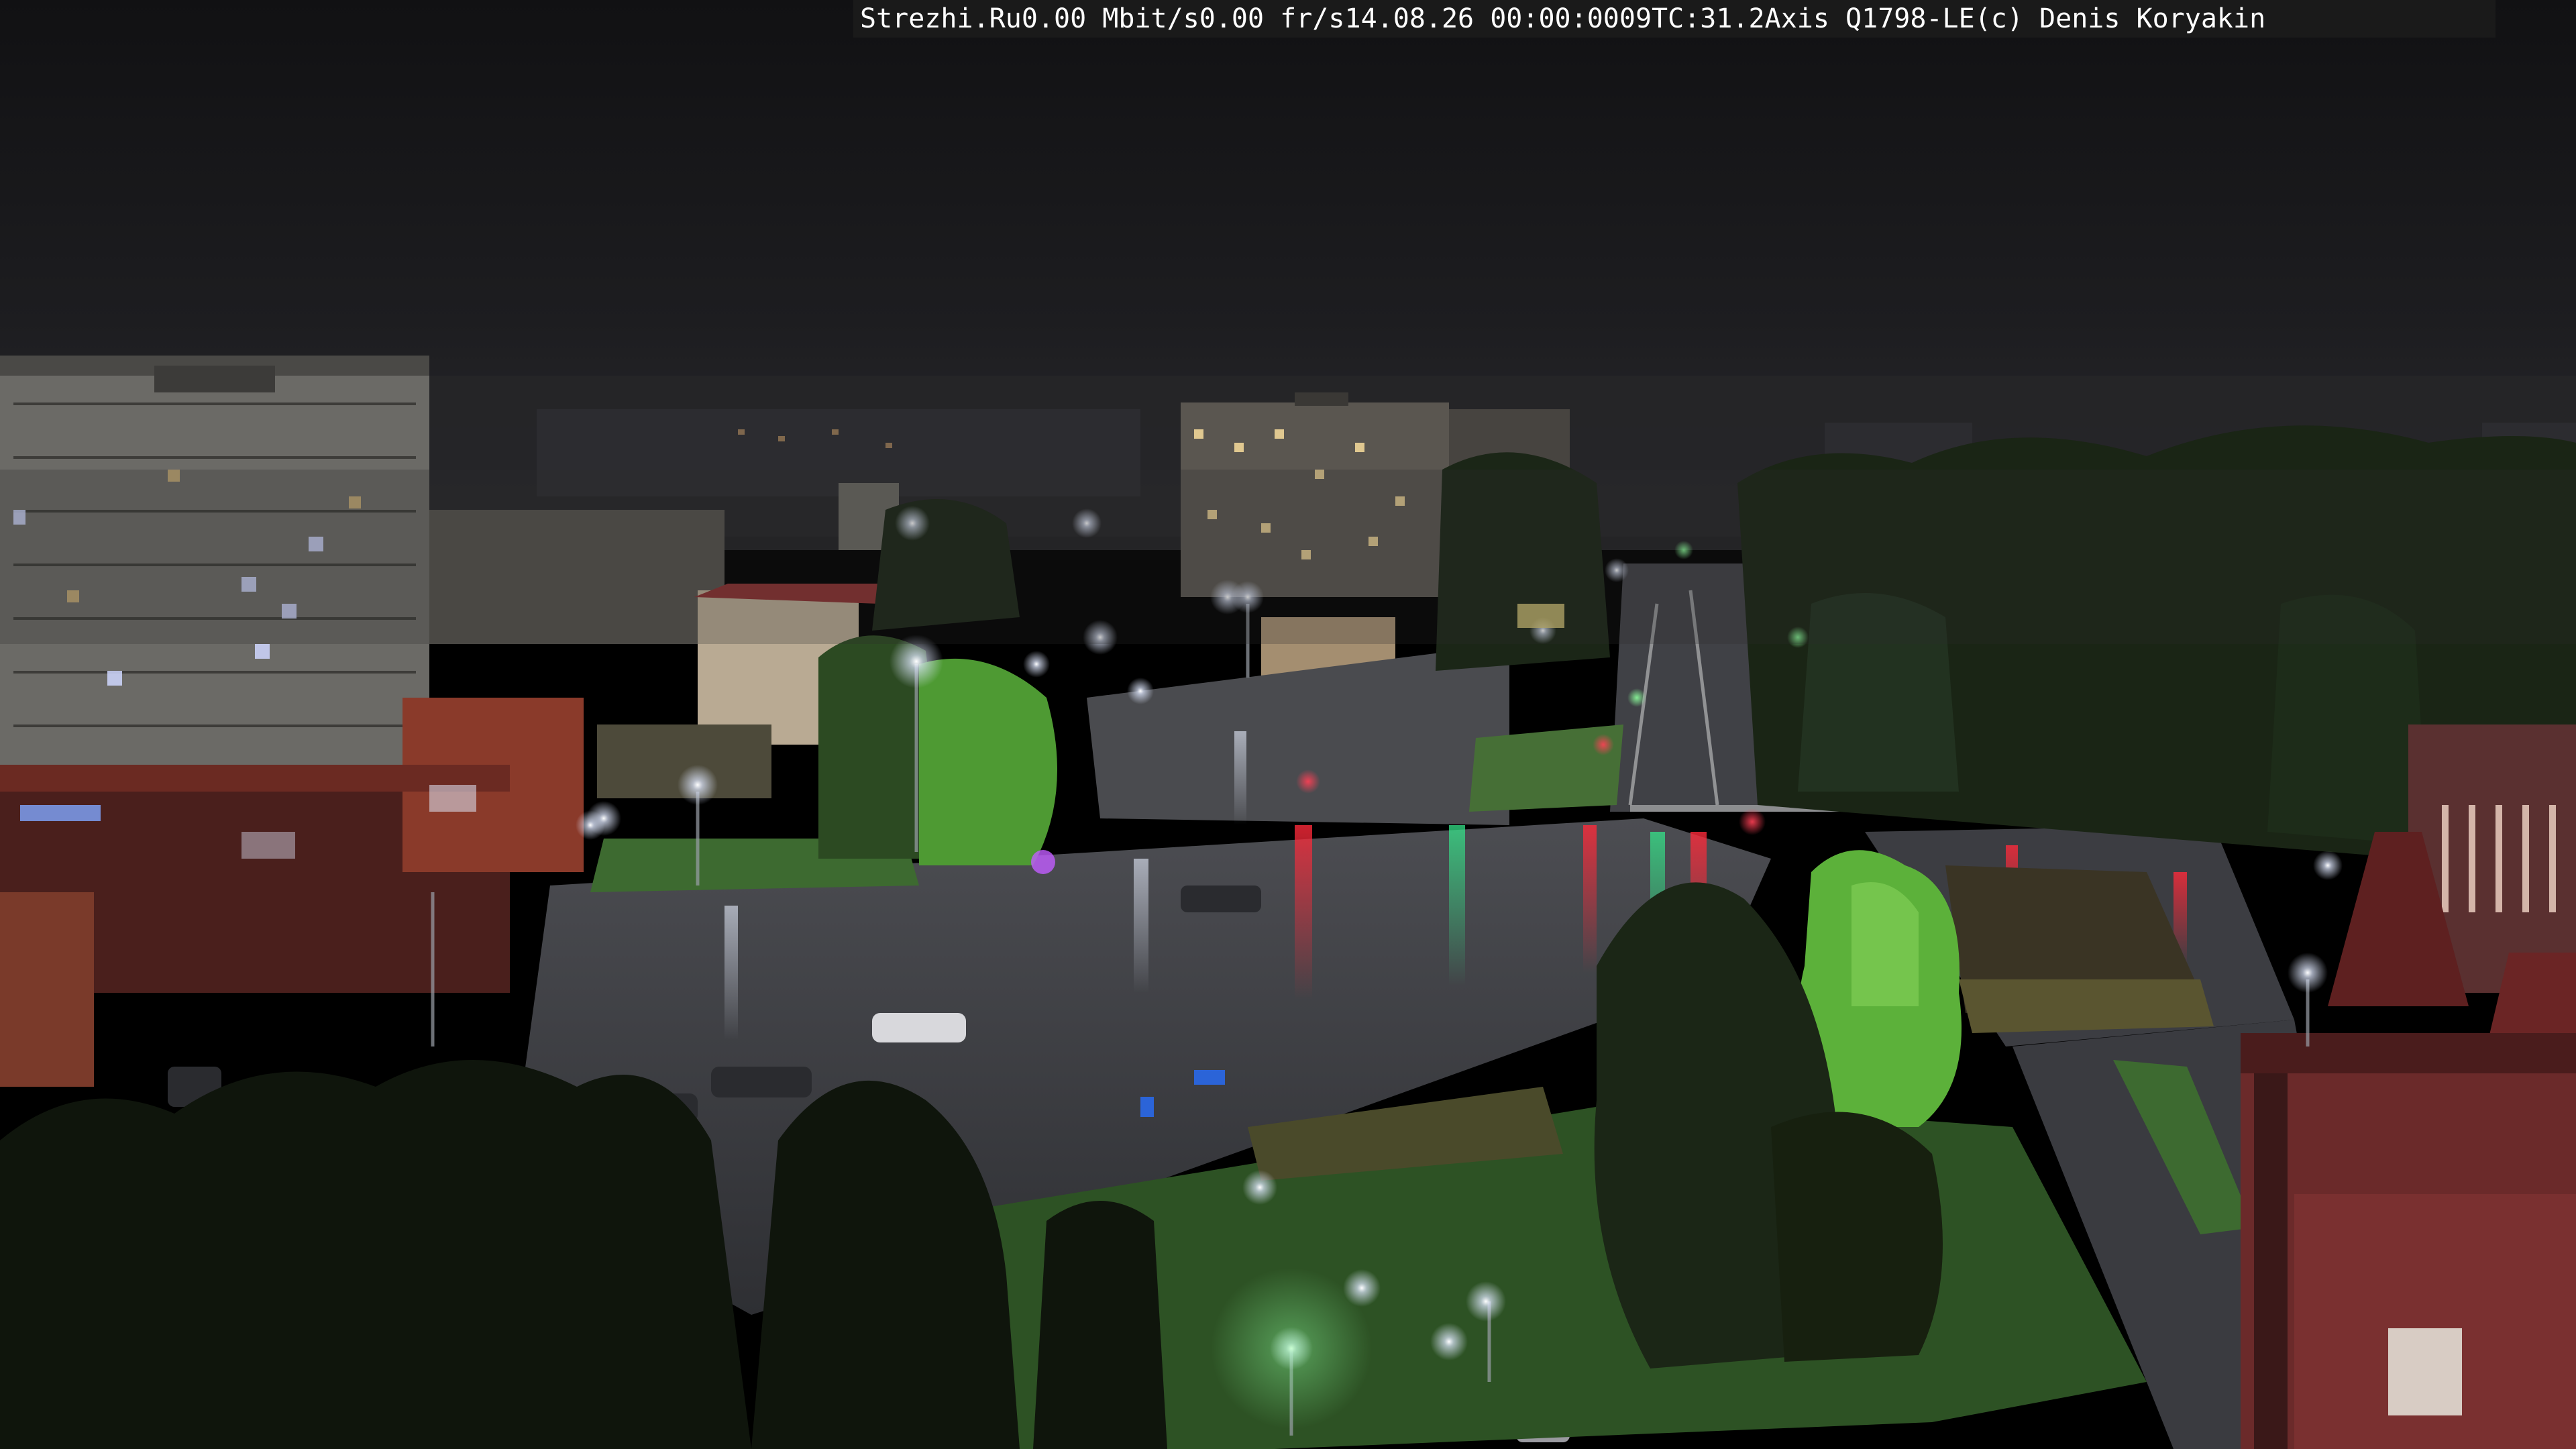  I want to click on tc-readout: TC:31.2, so click(1708, 18).